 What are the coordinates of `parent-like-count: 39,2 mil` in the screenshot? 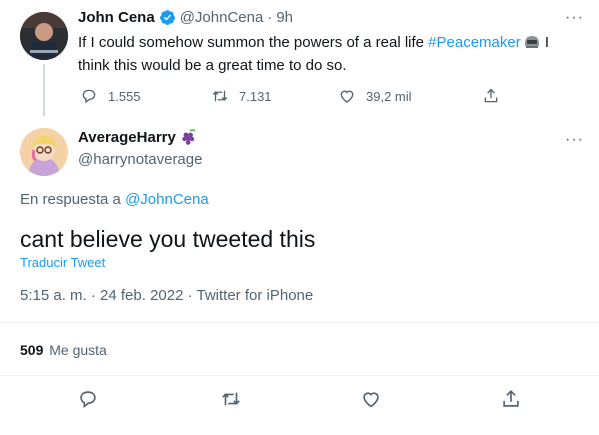 It's located at (389, 96).